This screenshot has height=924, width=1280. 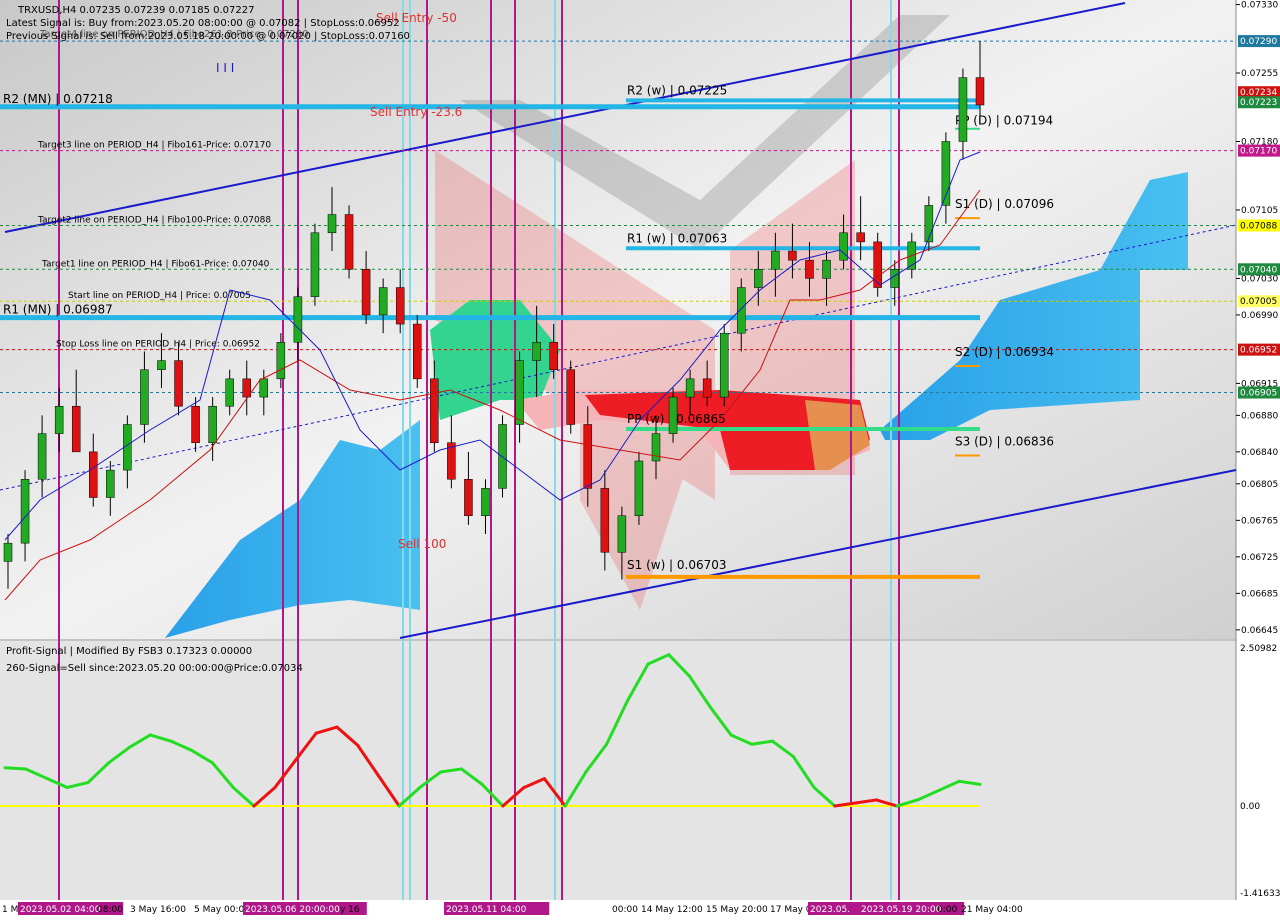 I want to click on pivot-level-label: R1 (w) | 0.07063, so click(x=677, y=238).